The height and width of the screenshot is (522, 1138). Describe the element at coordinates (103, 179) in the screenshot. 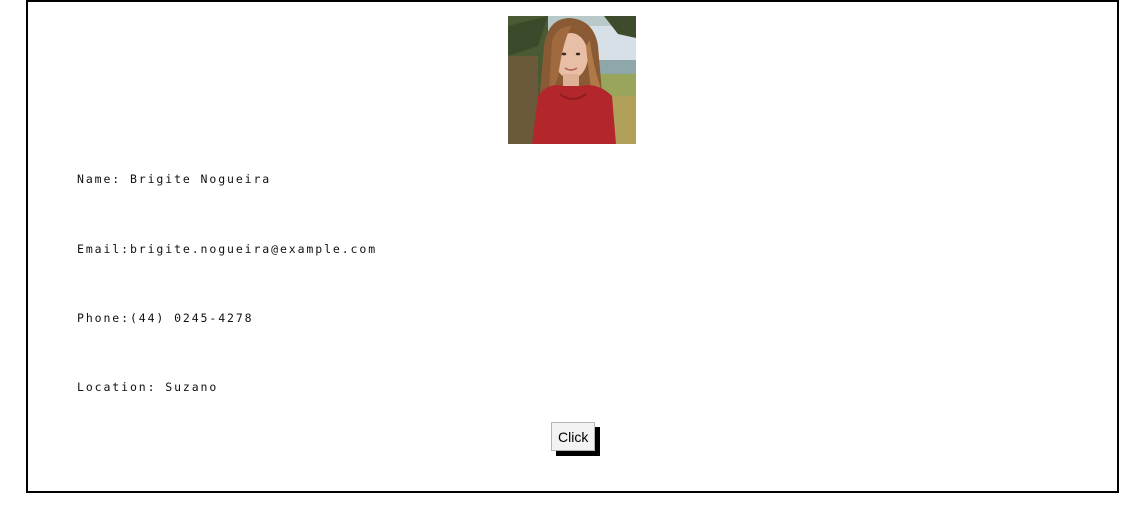

I see `name-label: Name:` at that location.